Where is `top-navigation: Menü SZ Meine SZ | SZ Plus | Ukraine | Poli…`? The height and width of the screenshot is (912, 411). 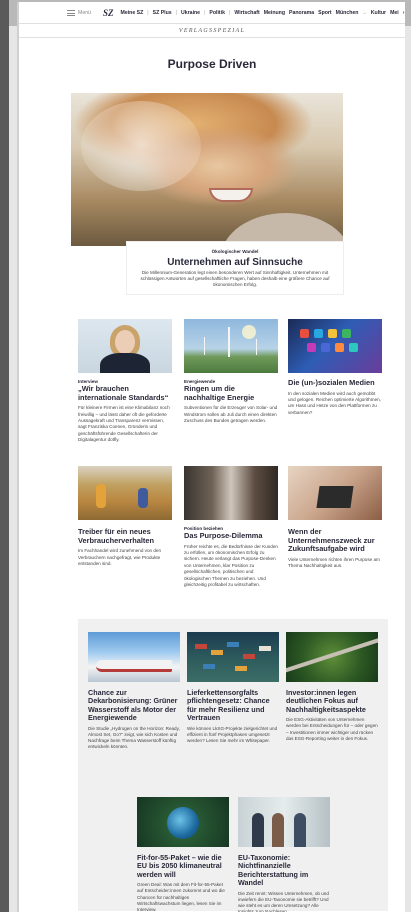 top-navigation: Menü SZ Meine SZ | SZ Plus | Ukraine | Poli… is located at coordinates (212, 13).